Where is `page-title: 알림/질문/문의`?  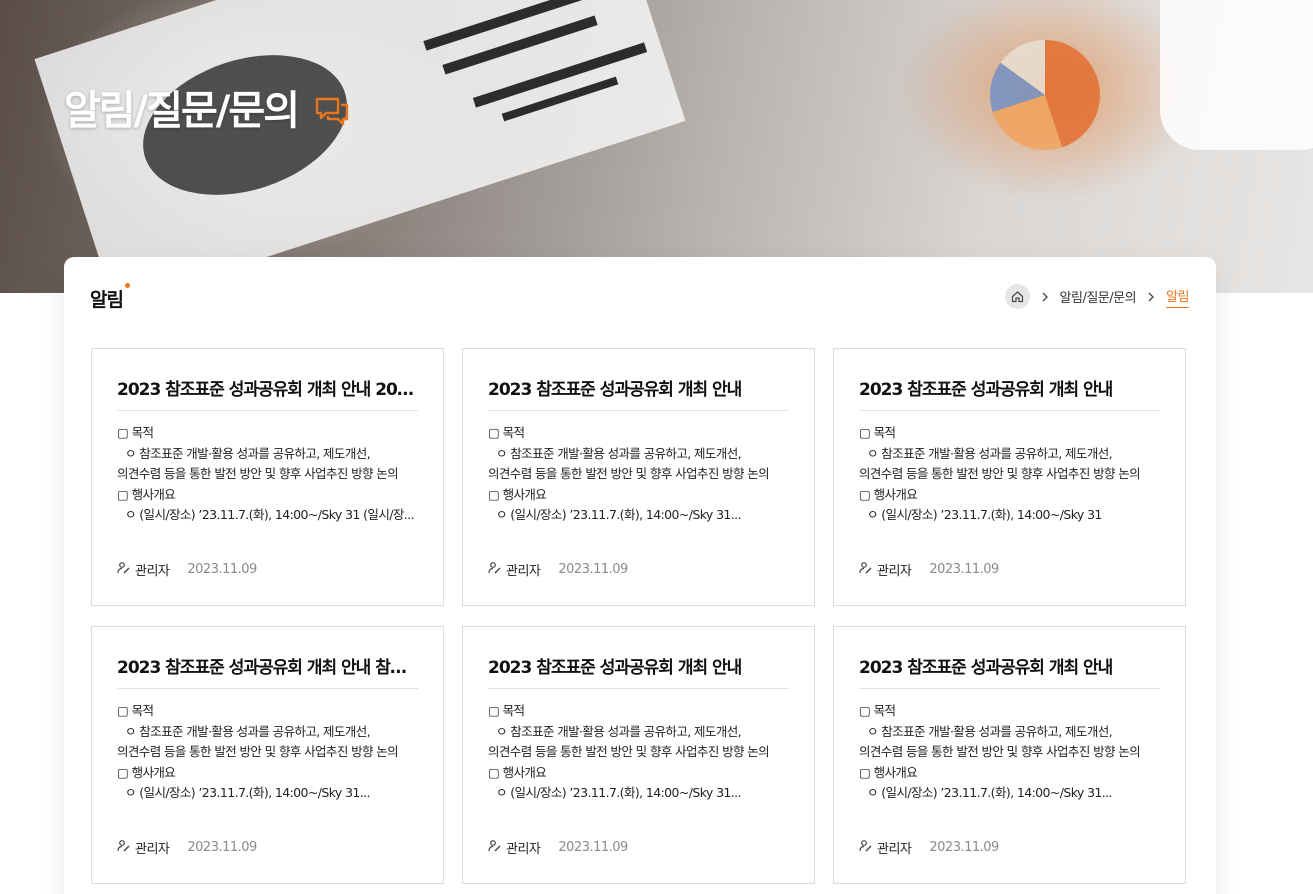
page-title: 알림/질문/문의 is located at coordinates (207, 107).